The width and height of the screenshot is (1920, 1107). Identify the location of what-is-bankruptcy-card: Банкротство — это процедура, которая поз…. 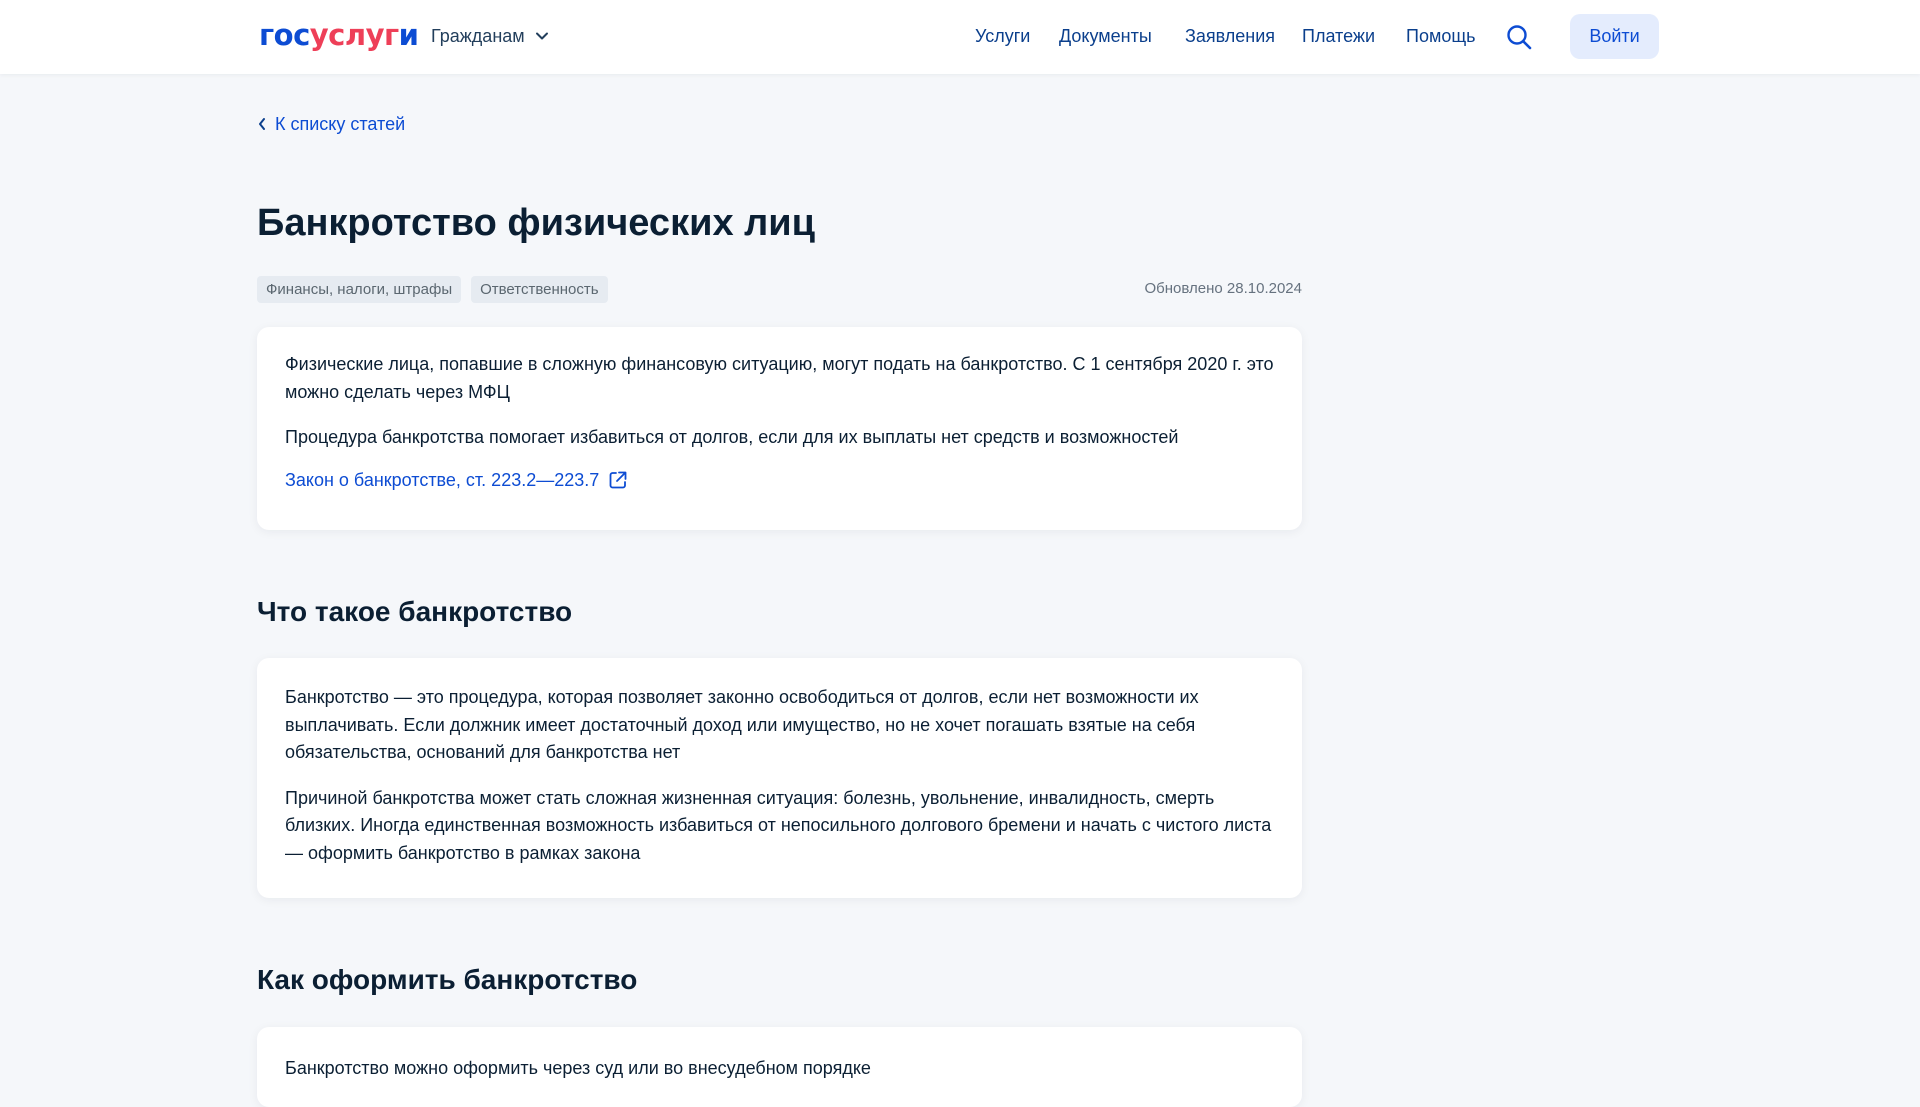
(779, 778).